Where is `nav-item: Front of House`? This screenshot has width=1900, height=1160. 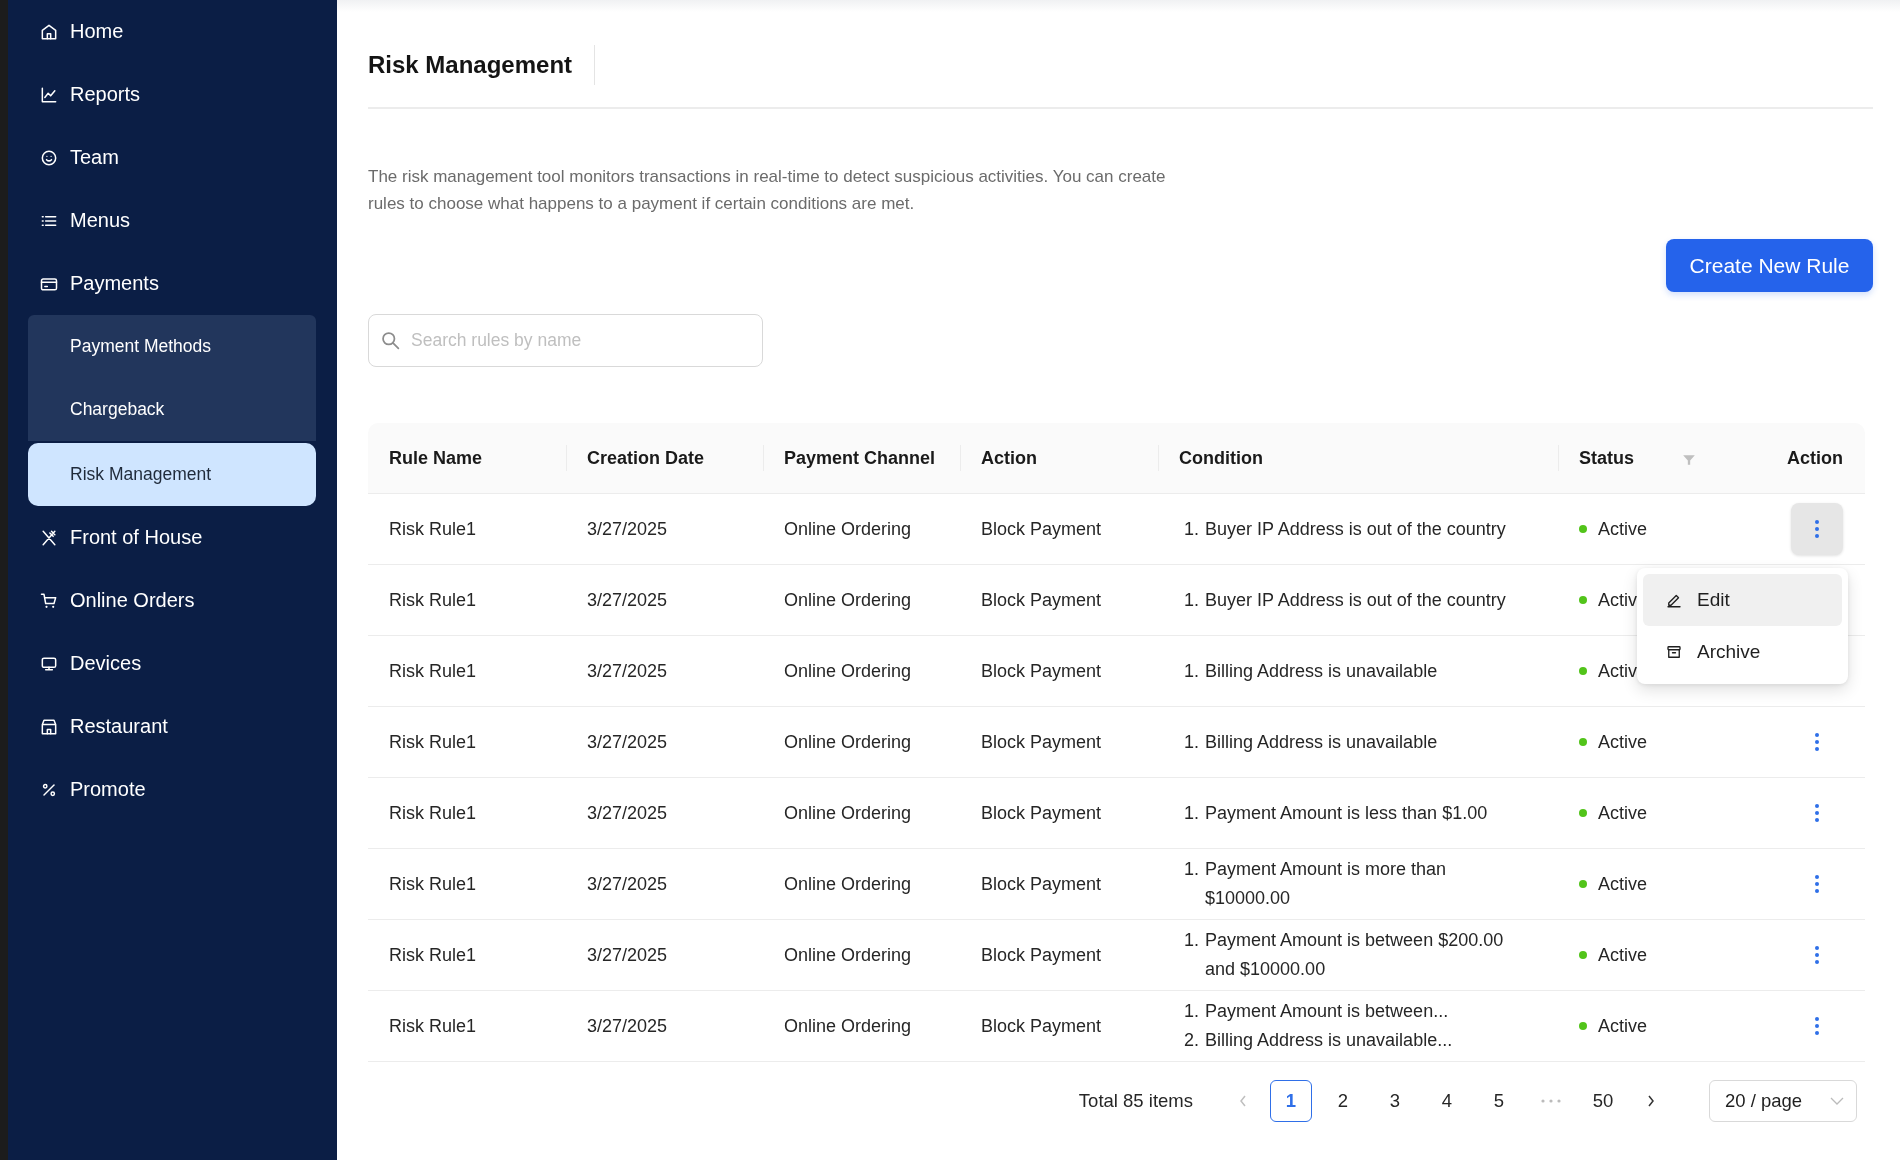 nav-item: Front of House is located at coordinates (172, 537).